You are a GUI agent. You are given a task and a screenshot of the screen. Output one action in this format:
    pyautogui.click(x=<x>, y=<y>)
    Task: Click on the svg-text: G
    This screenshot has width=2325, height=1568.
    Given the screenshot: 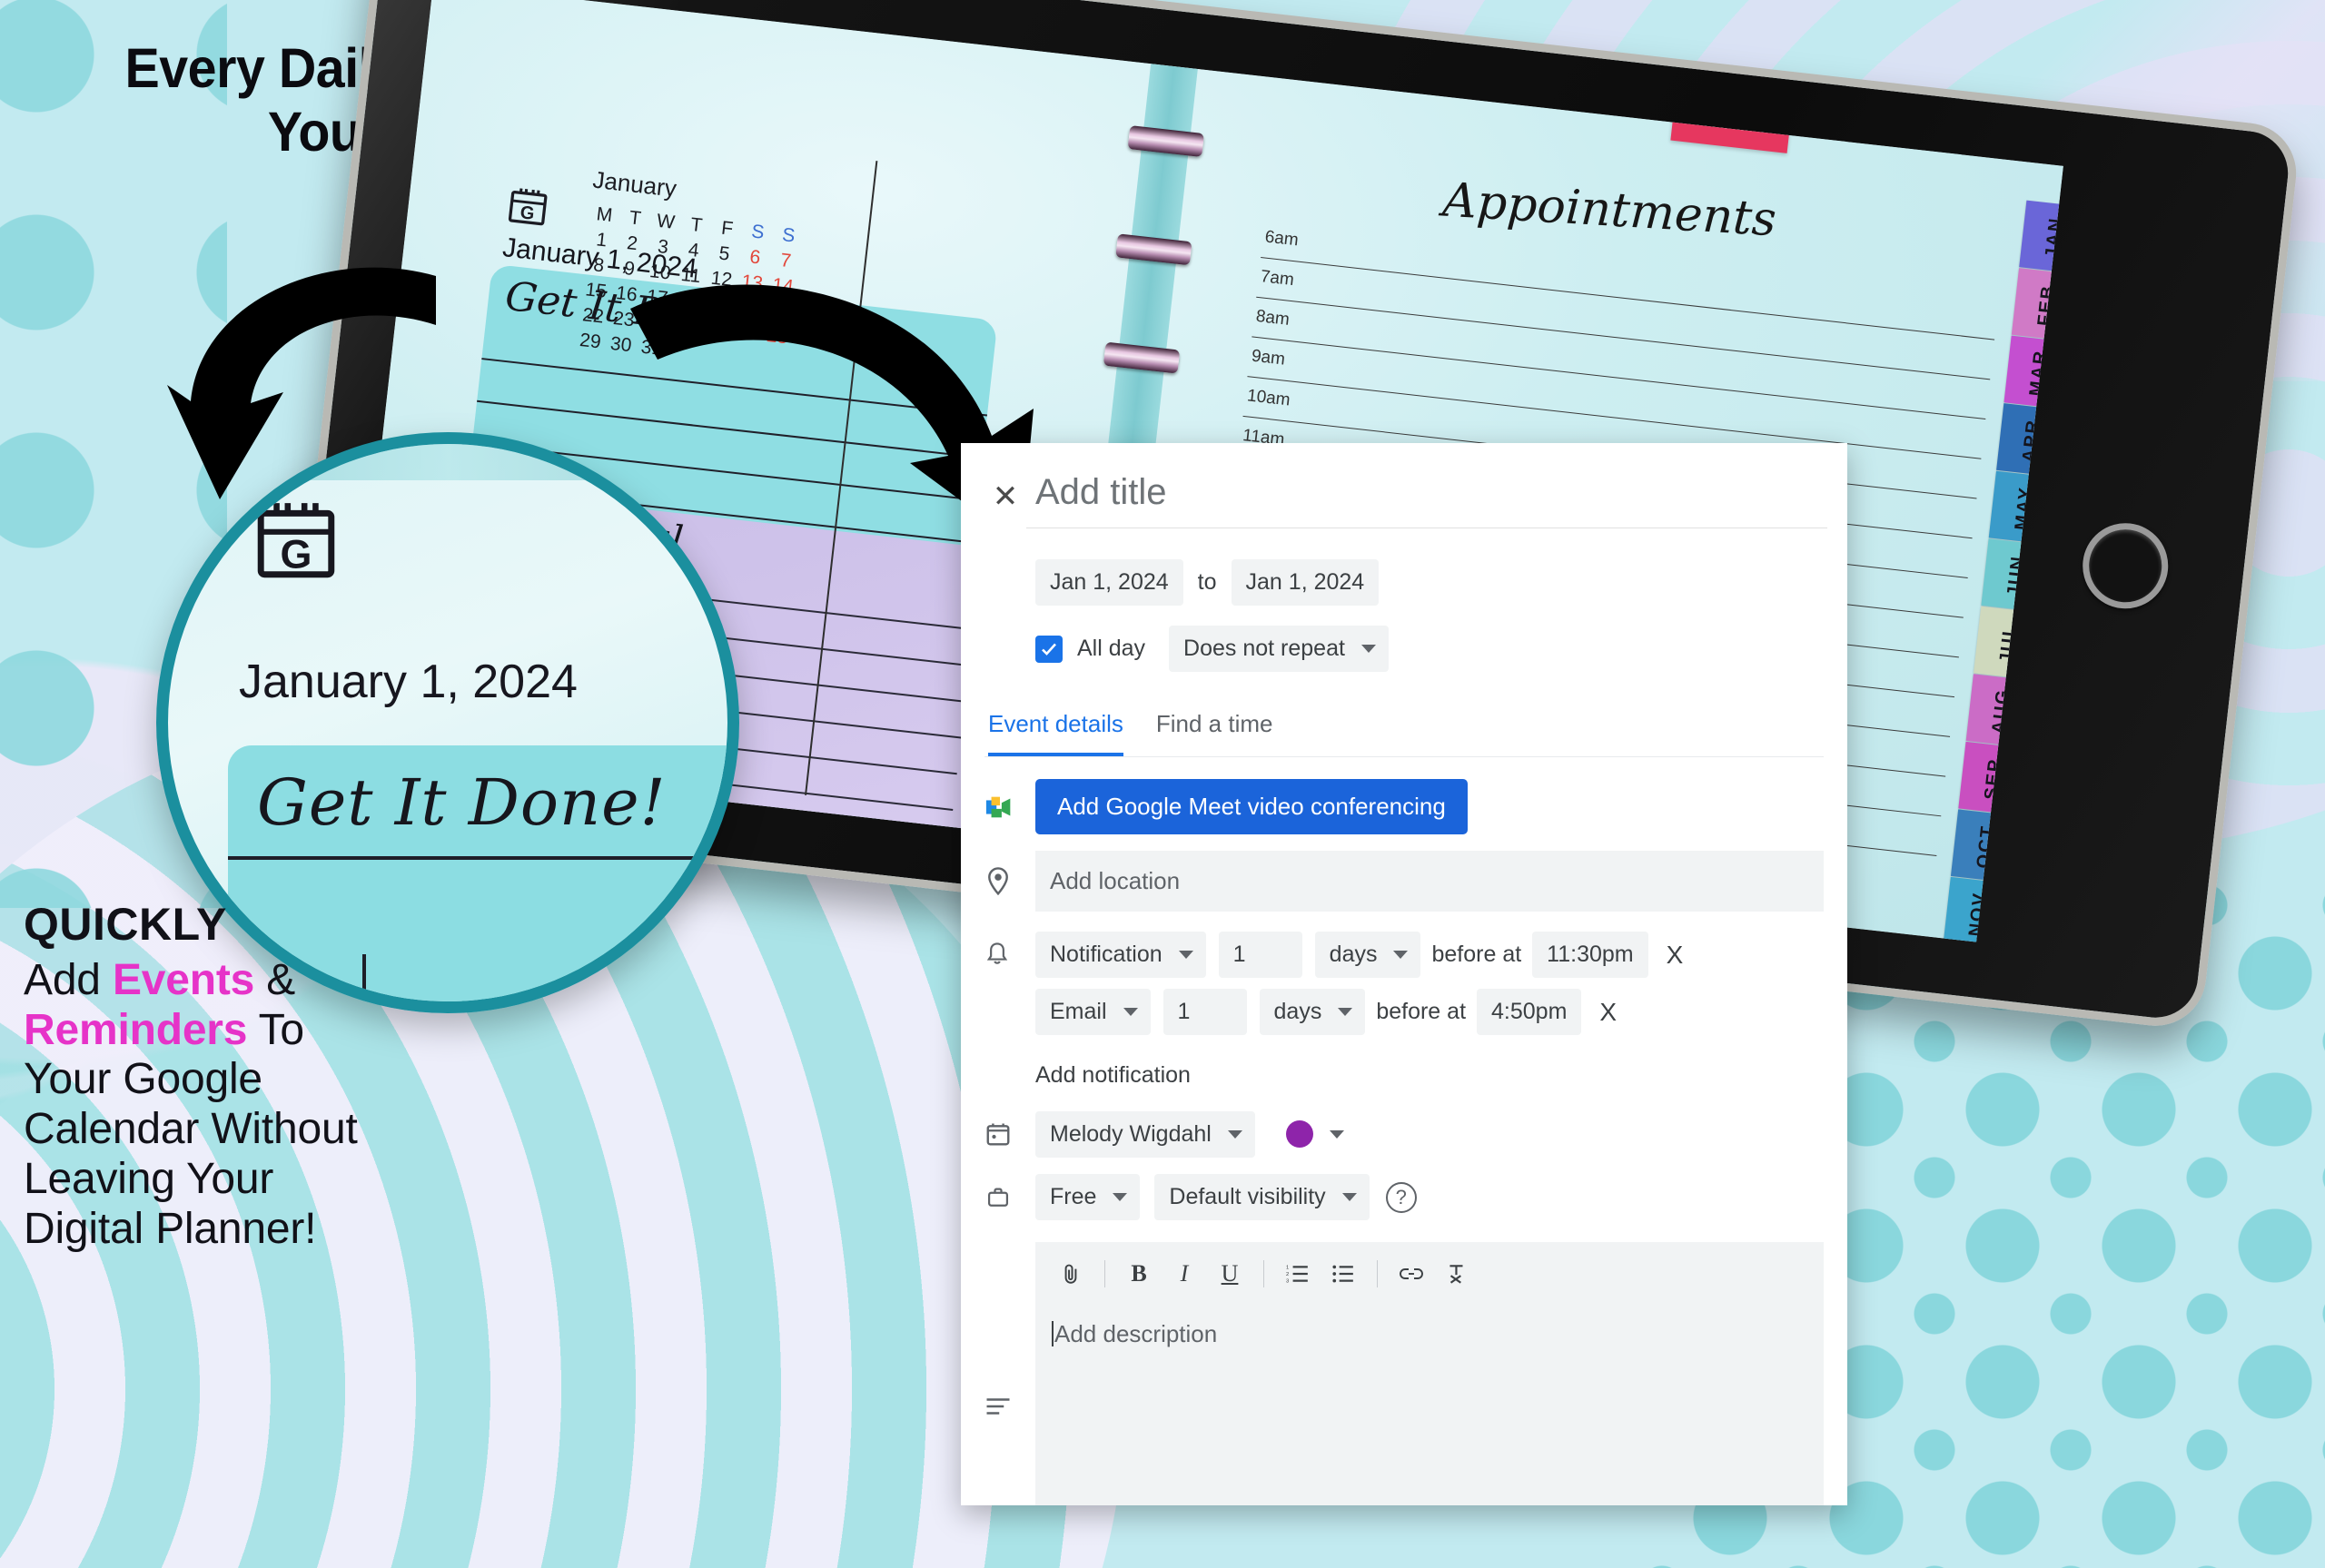 What is the action you would take?
    pyautogui.click(x=296, y=554)
    